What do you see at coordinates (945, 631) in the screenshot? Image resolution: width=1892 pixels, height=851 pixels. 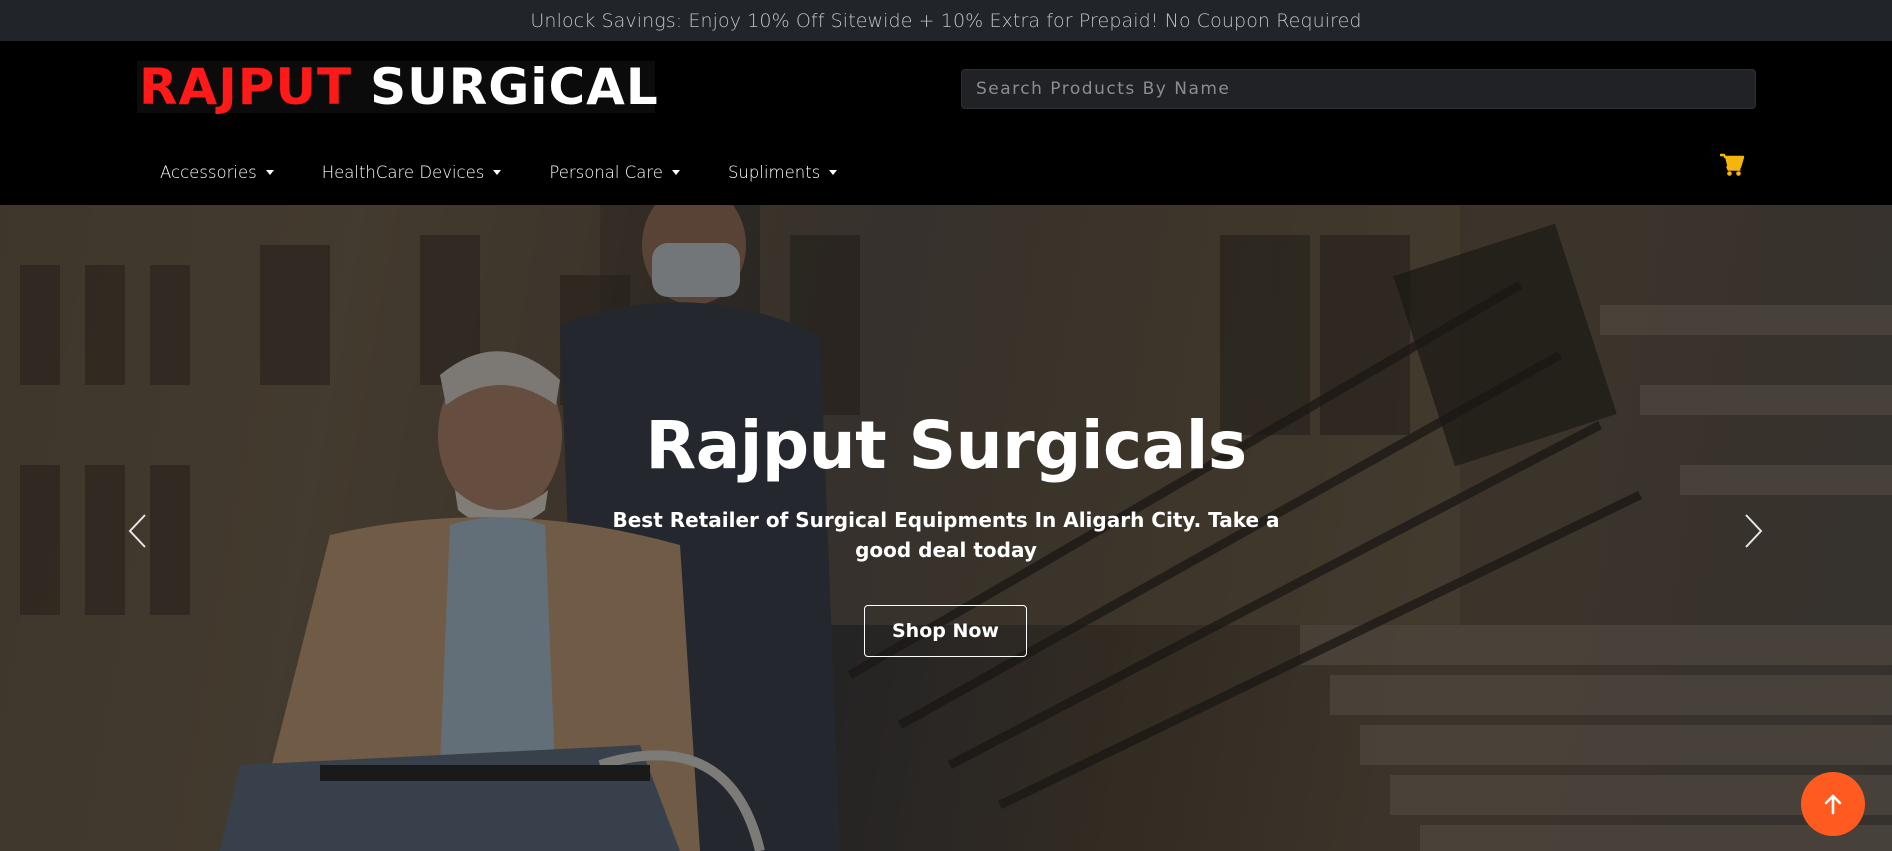 I see `shop-now-button: Shop Now` at bounding box center [945, 631].